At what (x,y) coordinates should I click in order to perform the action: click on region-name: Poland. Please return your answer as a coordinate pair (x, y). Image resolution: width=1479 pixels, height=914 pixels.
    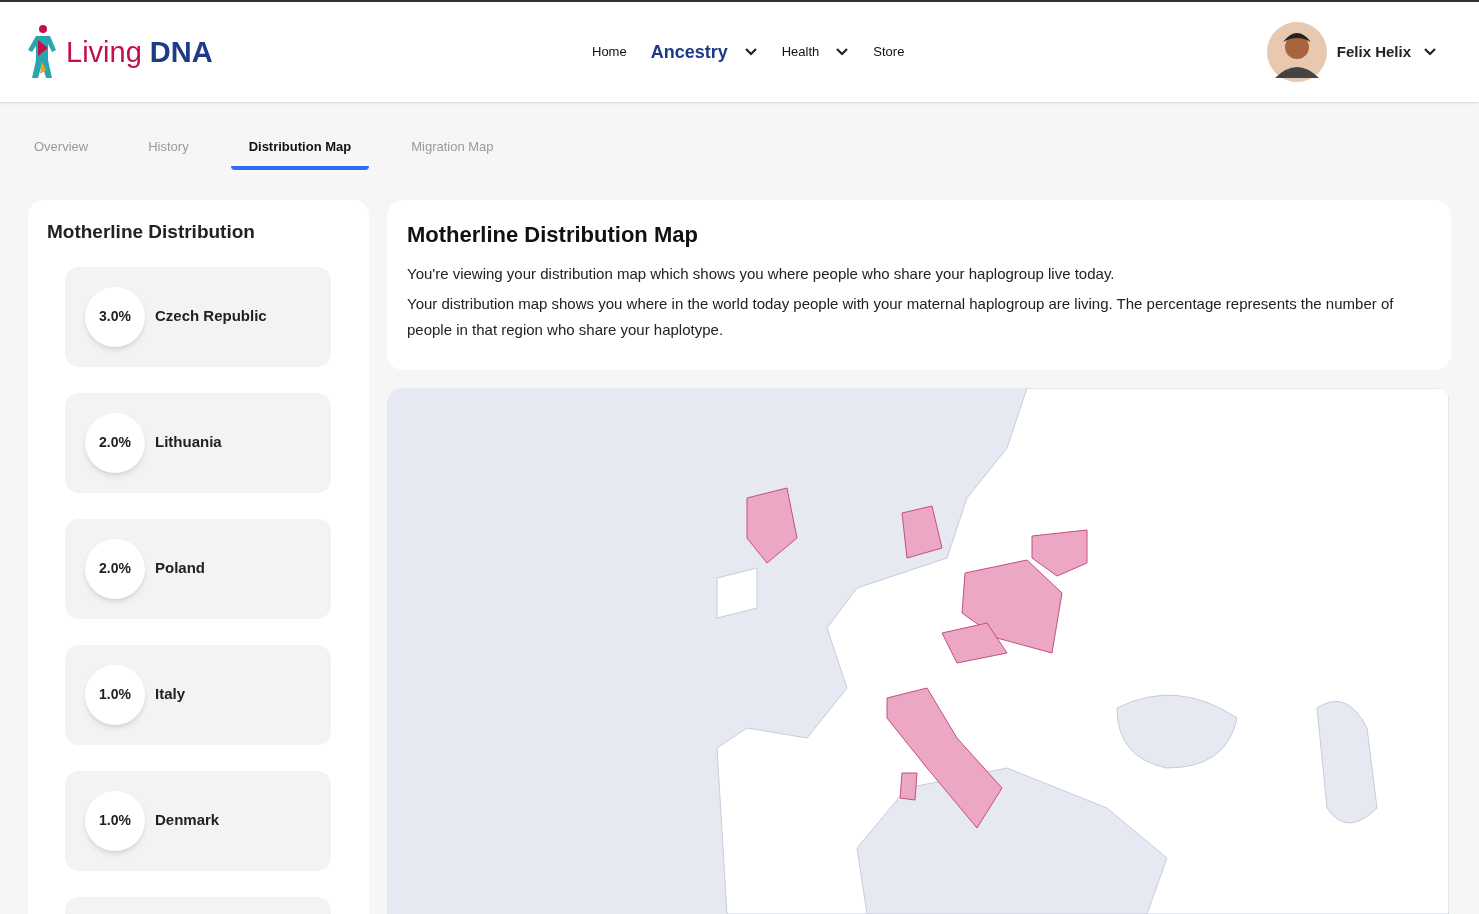
    Looking at the image, I should click on (180, 568).